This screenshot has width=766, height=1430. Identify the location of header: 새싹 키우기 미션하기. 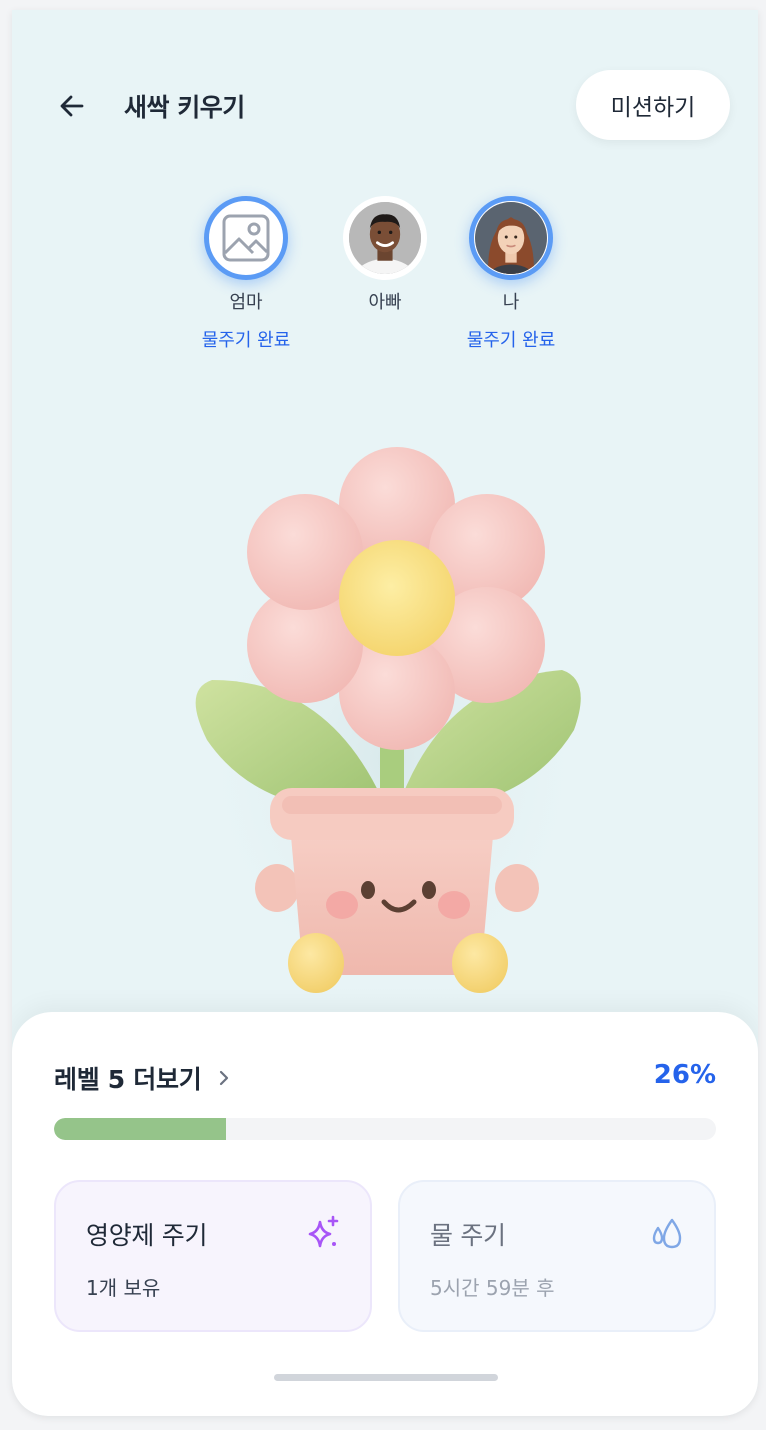
(385, 105).